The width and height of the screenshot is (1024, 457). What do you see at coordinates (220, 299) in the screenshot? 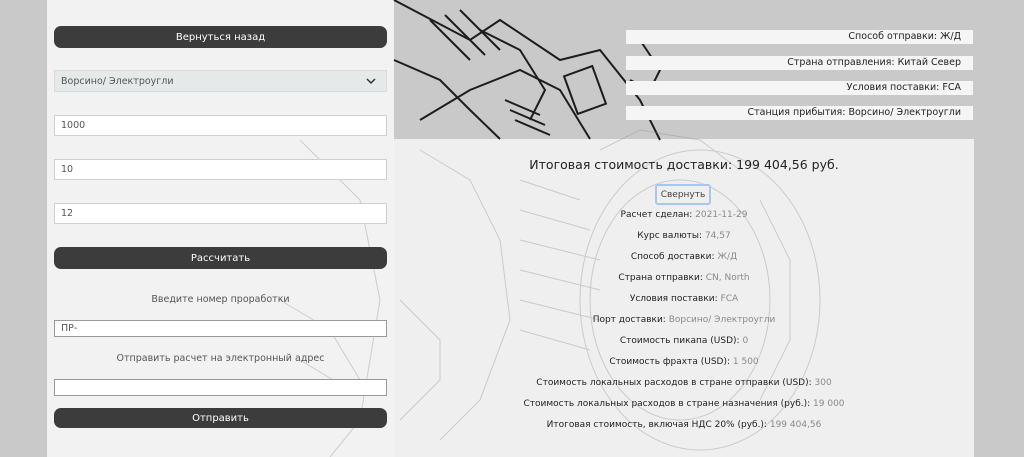
I see `enter-number-label: Введите номер проработки` at bounding box center [220, 299].